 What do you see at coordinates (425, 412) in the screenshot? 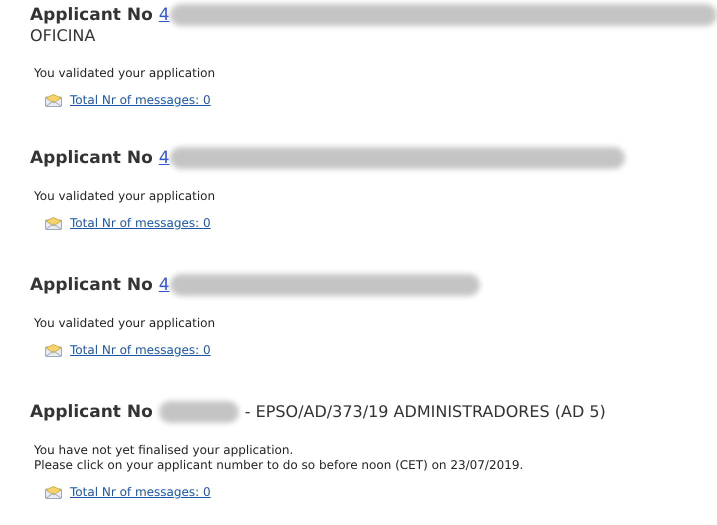
I see `competition-title: - EPSO/AD/373/19 ADMINISTRADORES (AD 5)` at bounding box center [425, 412].